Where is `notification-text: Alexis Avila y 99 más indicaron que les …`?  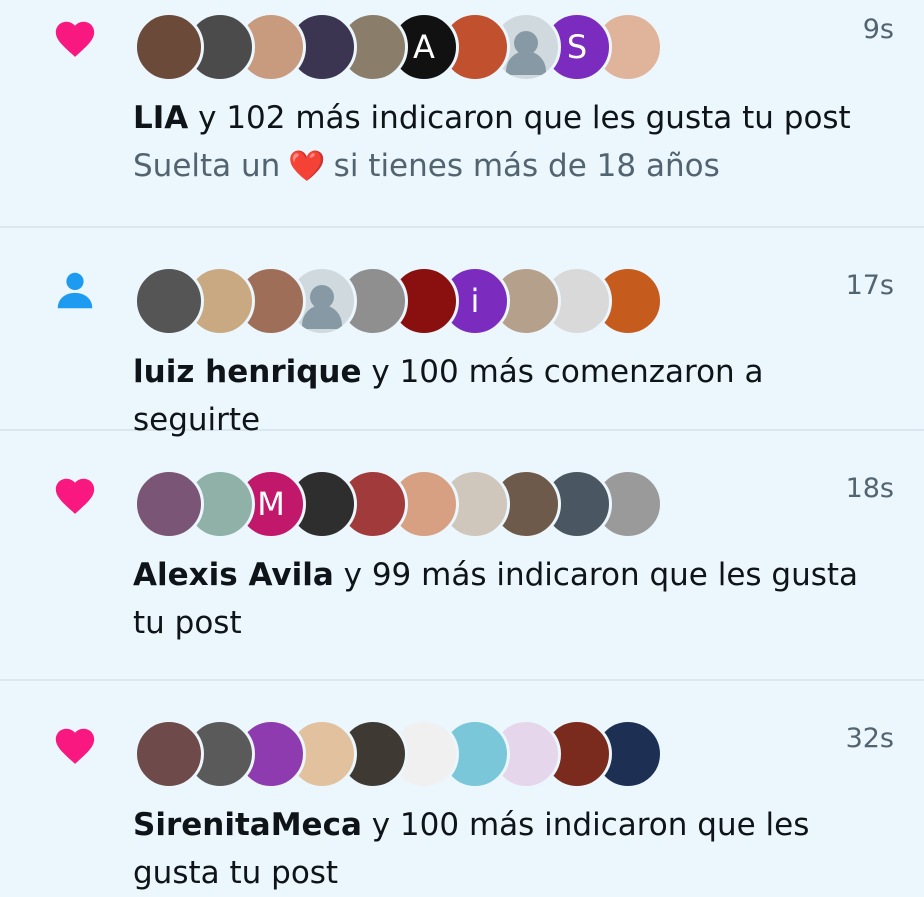
notification-text: Alexis Avila y 99 más indicaron que les … is located at coordinates (503, 599).